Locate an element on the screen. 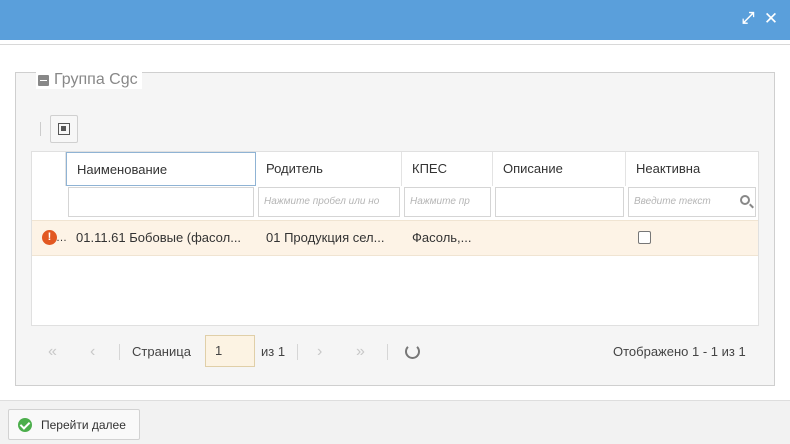  filter-inactive-input: Введите текст is located at coordinates (692, 202).